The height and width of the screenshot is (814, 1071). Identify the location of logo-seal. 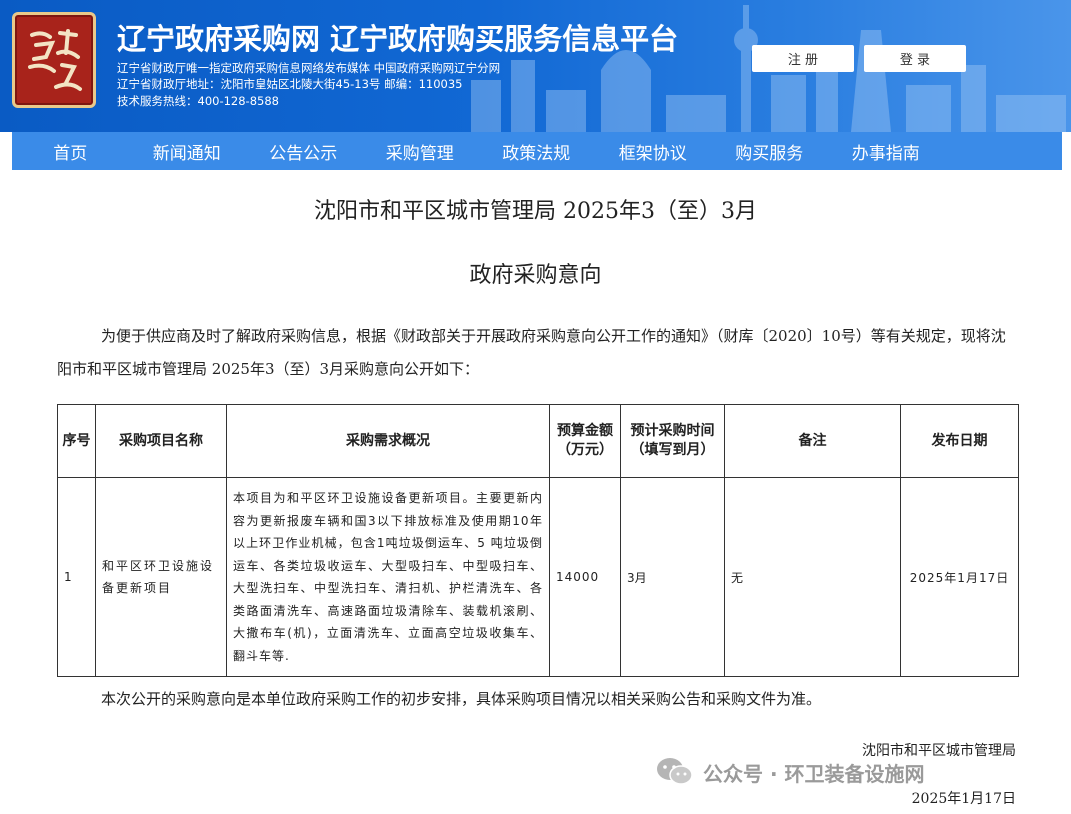
(54, 60).